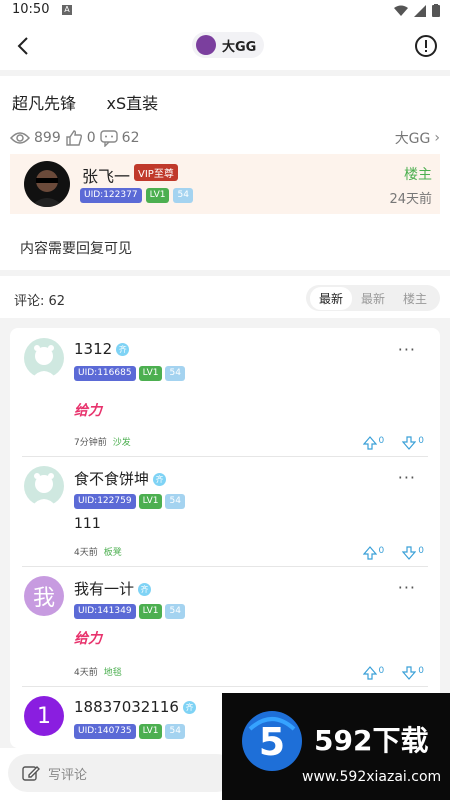 The image size is (450, 800). I want to click on comment-author: 1312 齐, so click(102, 349).